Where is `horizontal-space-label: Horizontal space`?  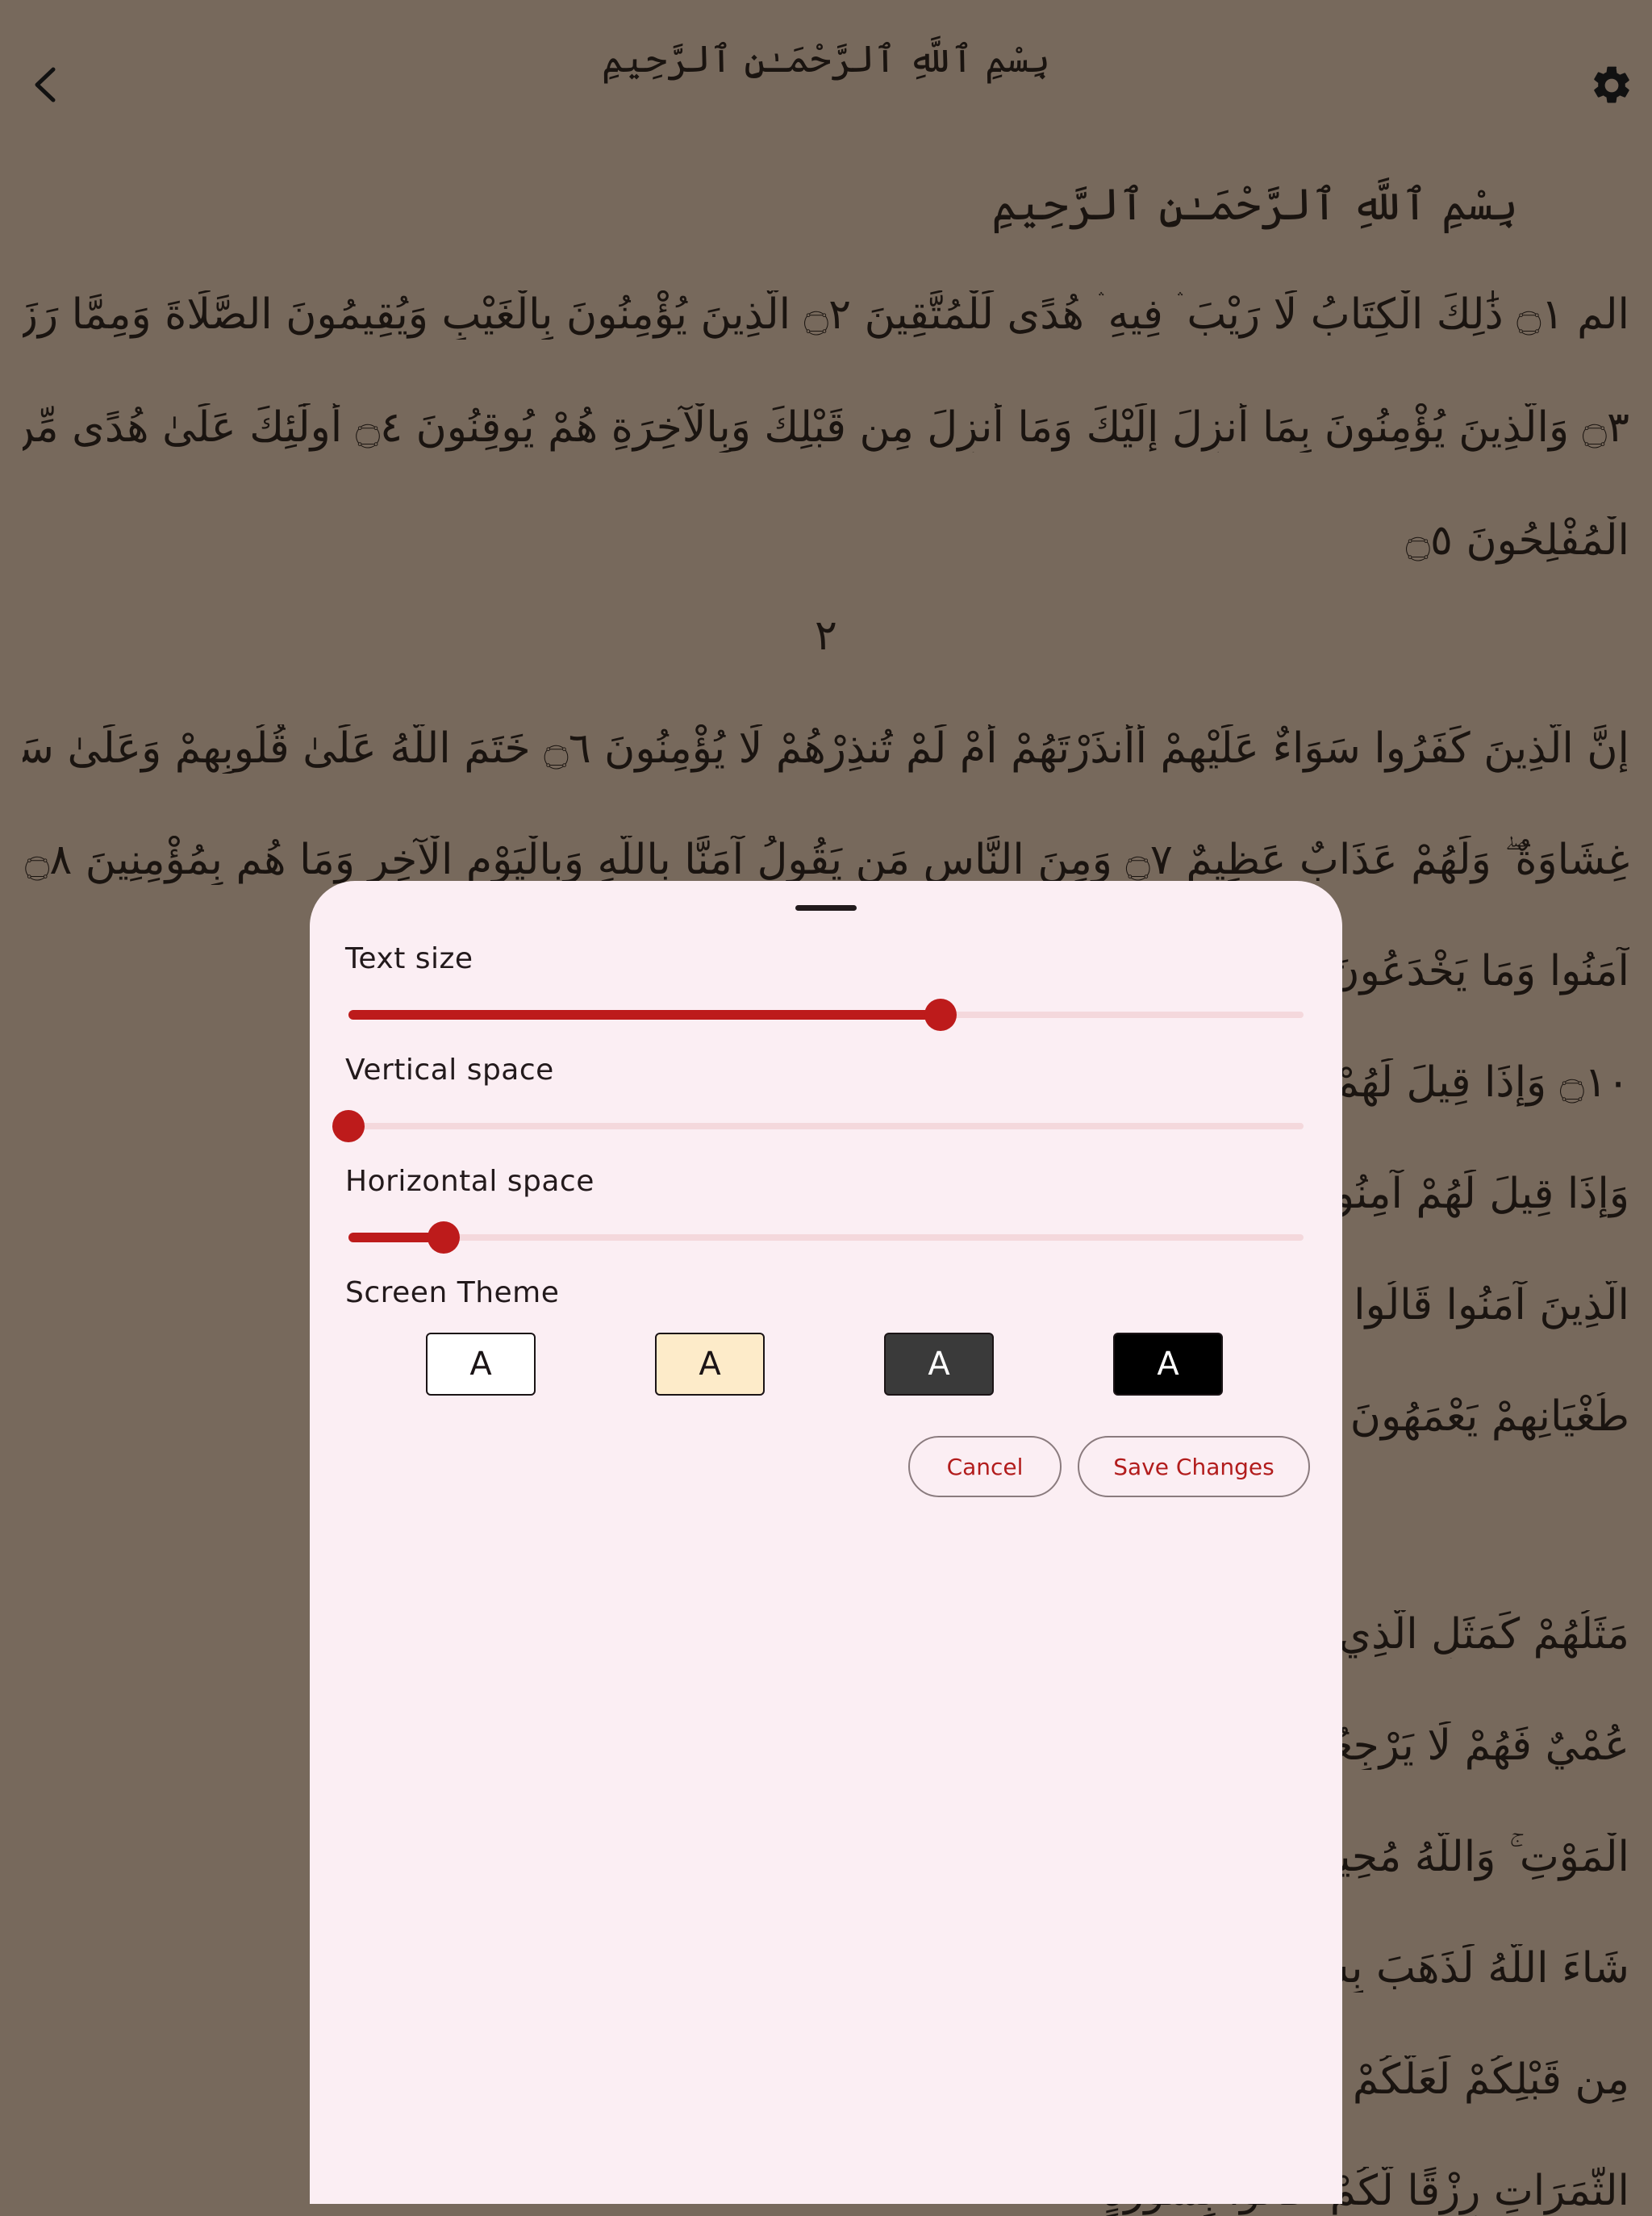 horizontal-space-label: Horizontal space is located at coordinates (469, 1181).